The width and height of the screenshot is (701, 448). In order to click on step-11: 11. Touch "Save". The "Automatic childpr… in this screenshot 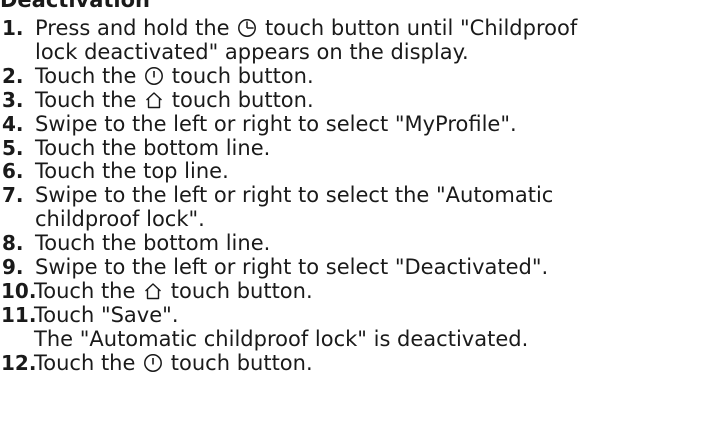, I will do `click(350, 327)`.